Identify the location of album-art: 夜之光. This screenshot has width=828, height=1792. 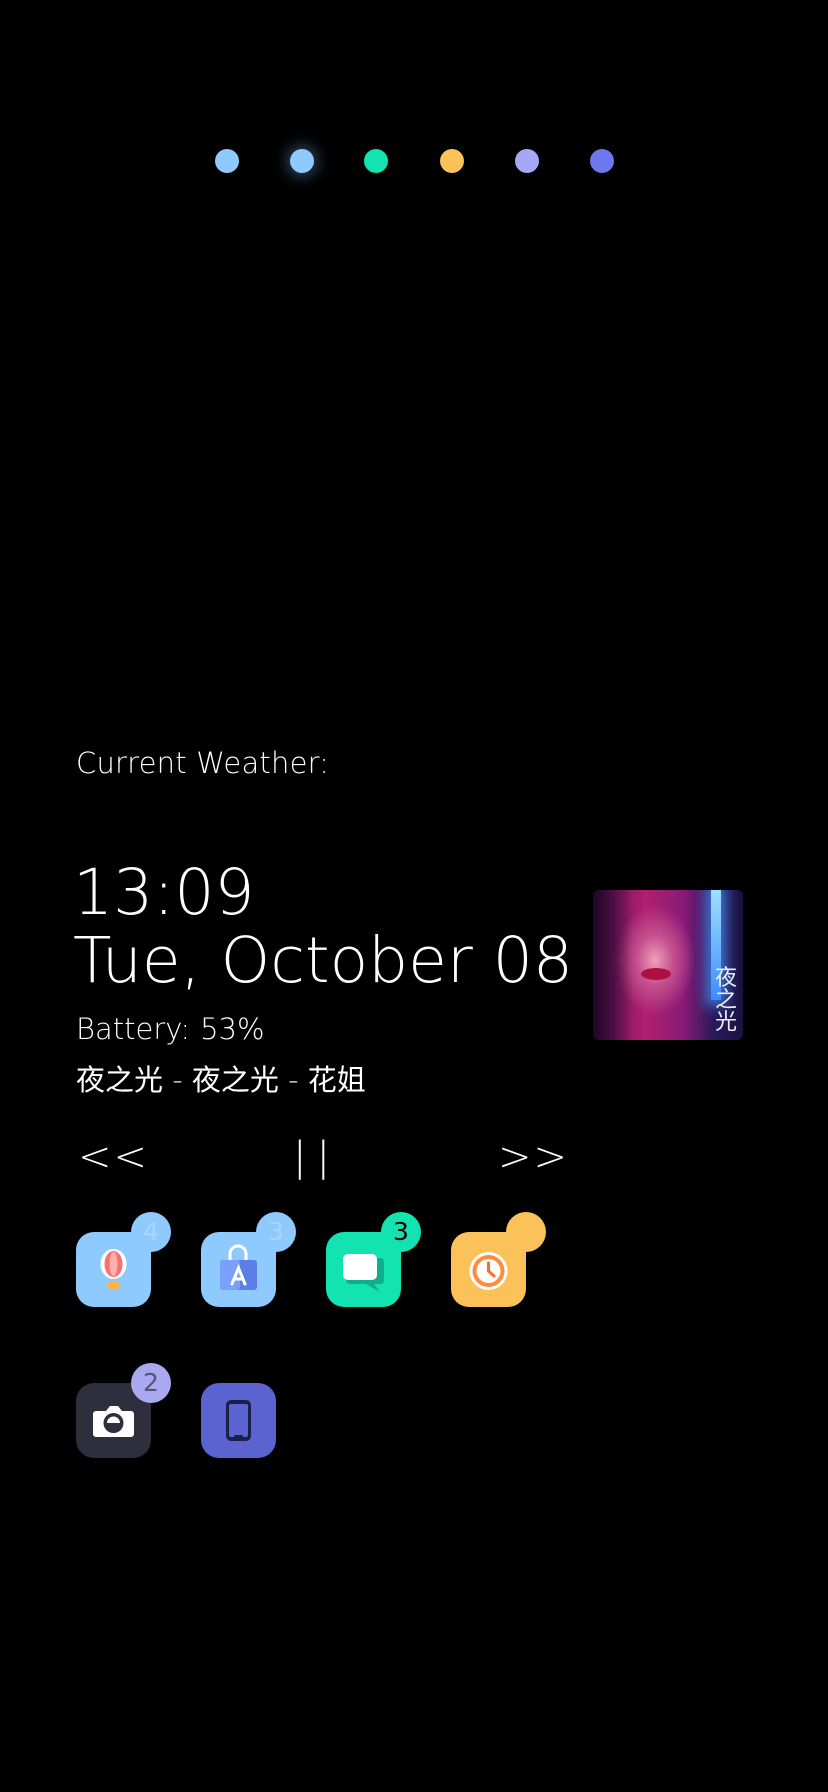
(668, 965).